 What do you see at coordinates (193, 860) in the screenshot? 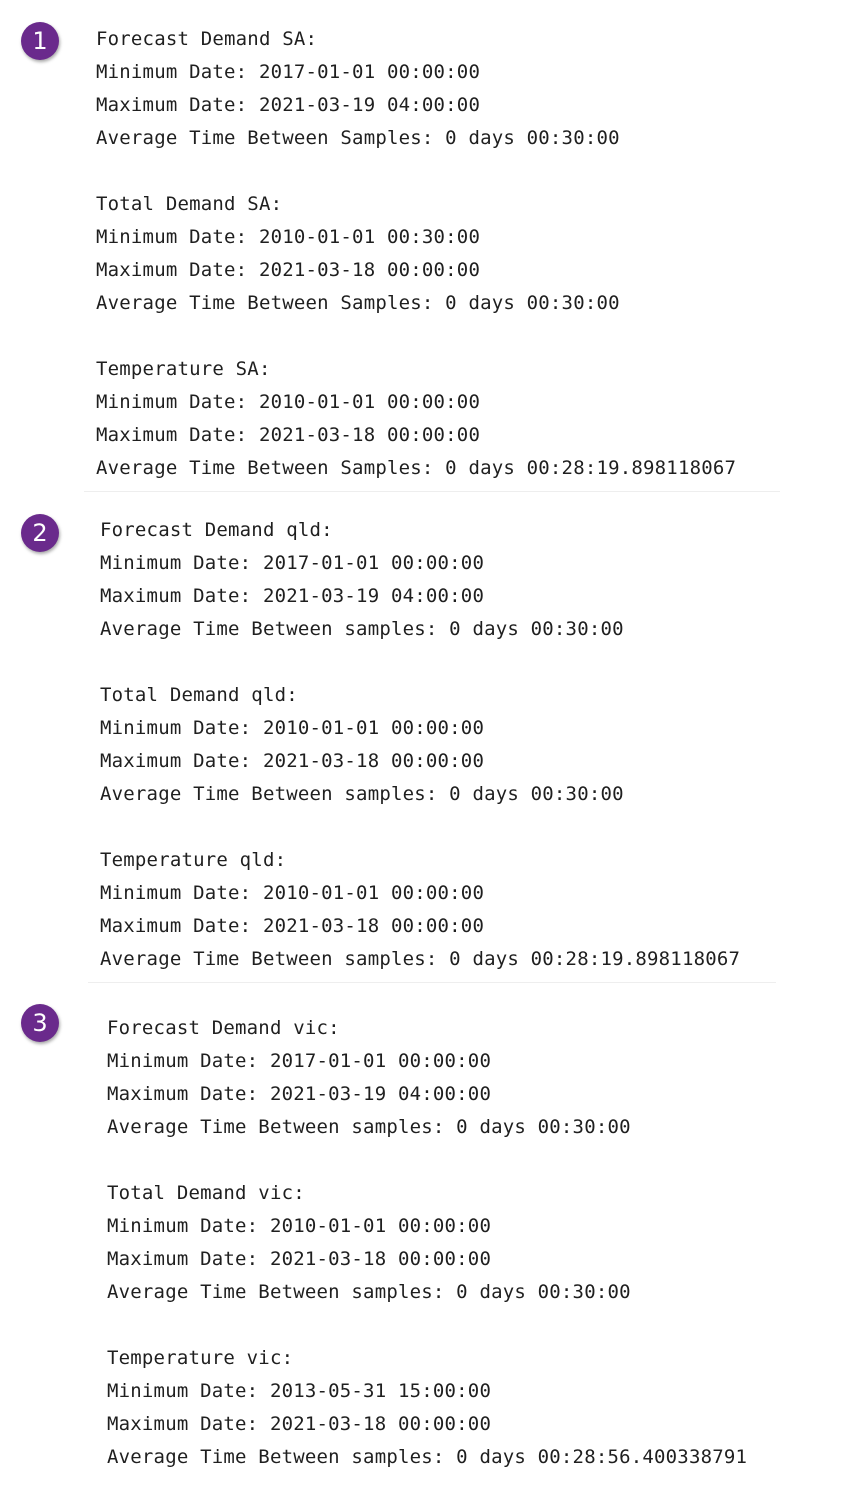
I see `section-title: Temperature qld:` at bounding box center [193, 860].